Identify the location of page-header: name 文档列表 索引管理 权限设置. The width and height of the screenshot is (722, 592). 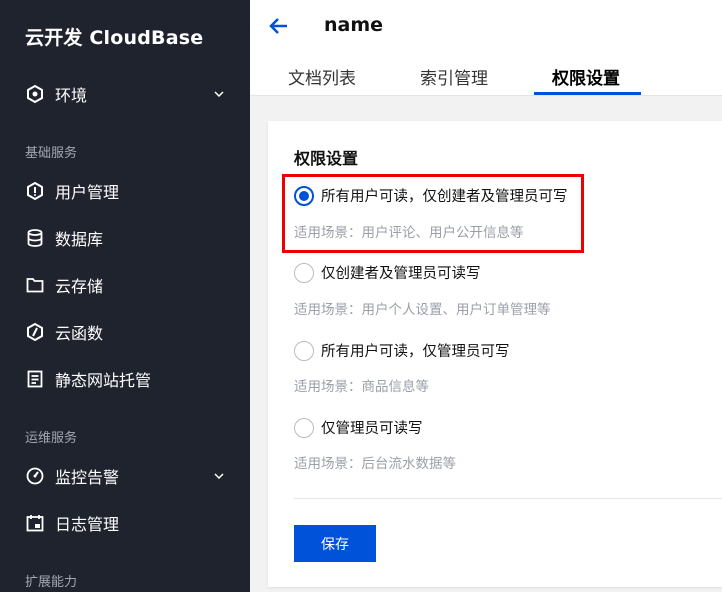
(486, 48).